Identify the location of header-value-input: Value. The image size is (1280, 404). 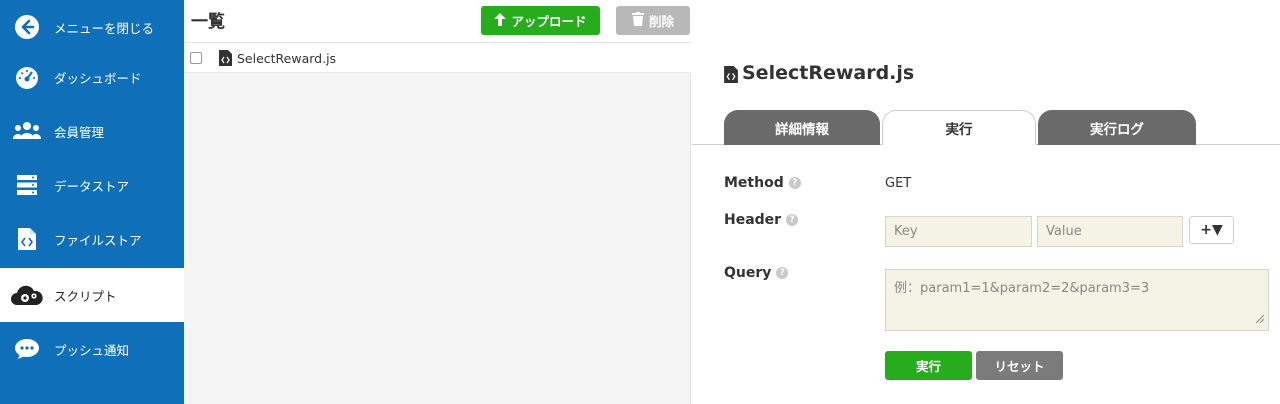
(1110, 231).